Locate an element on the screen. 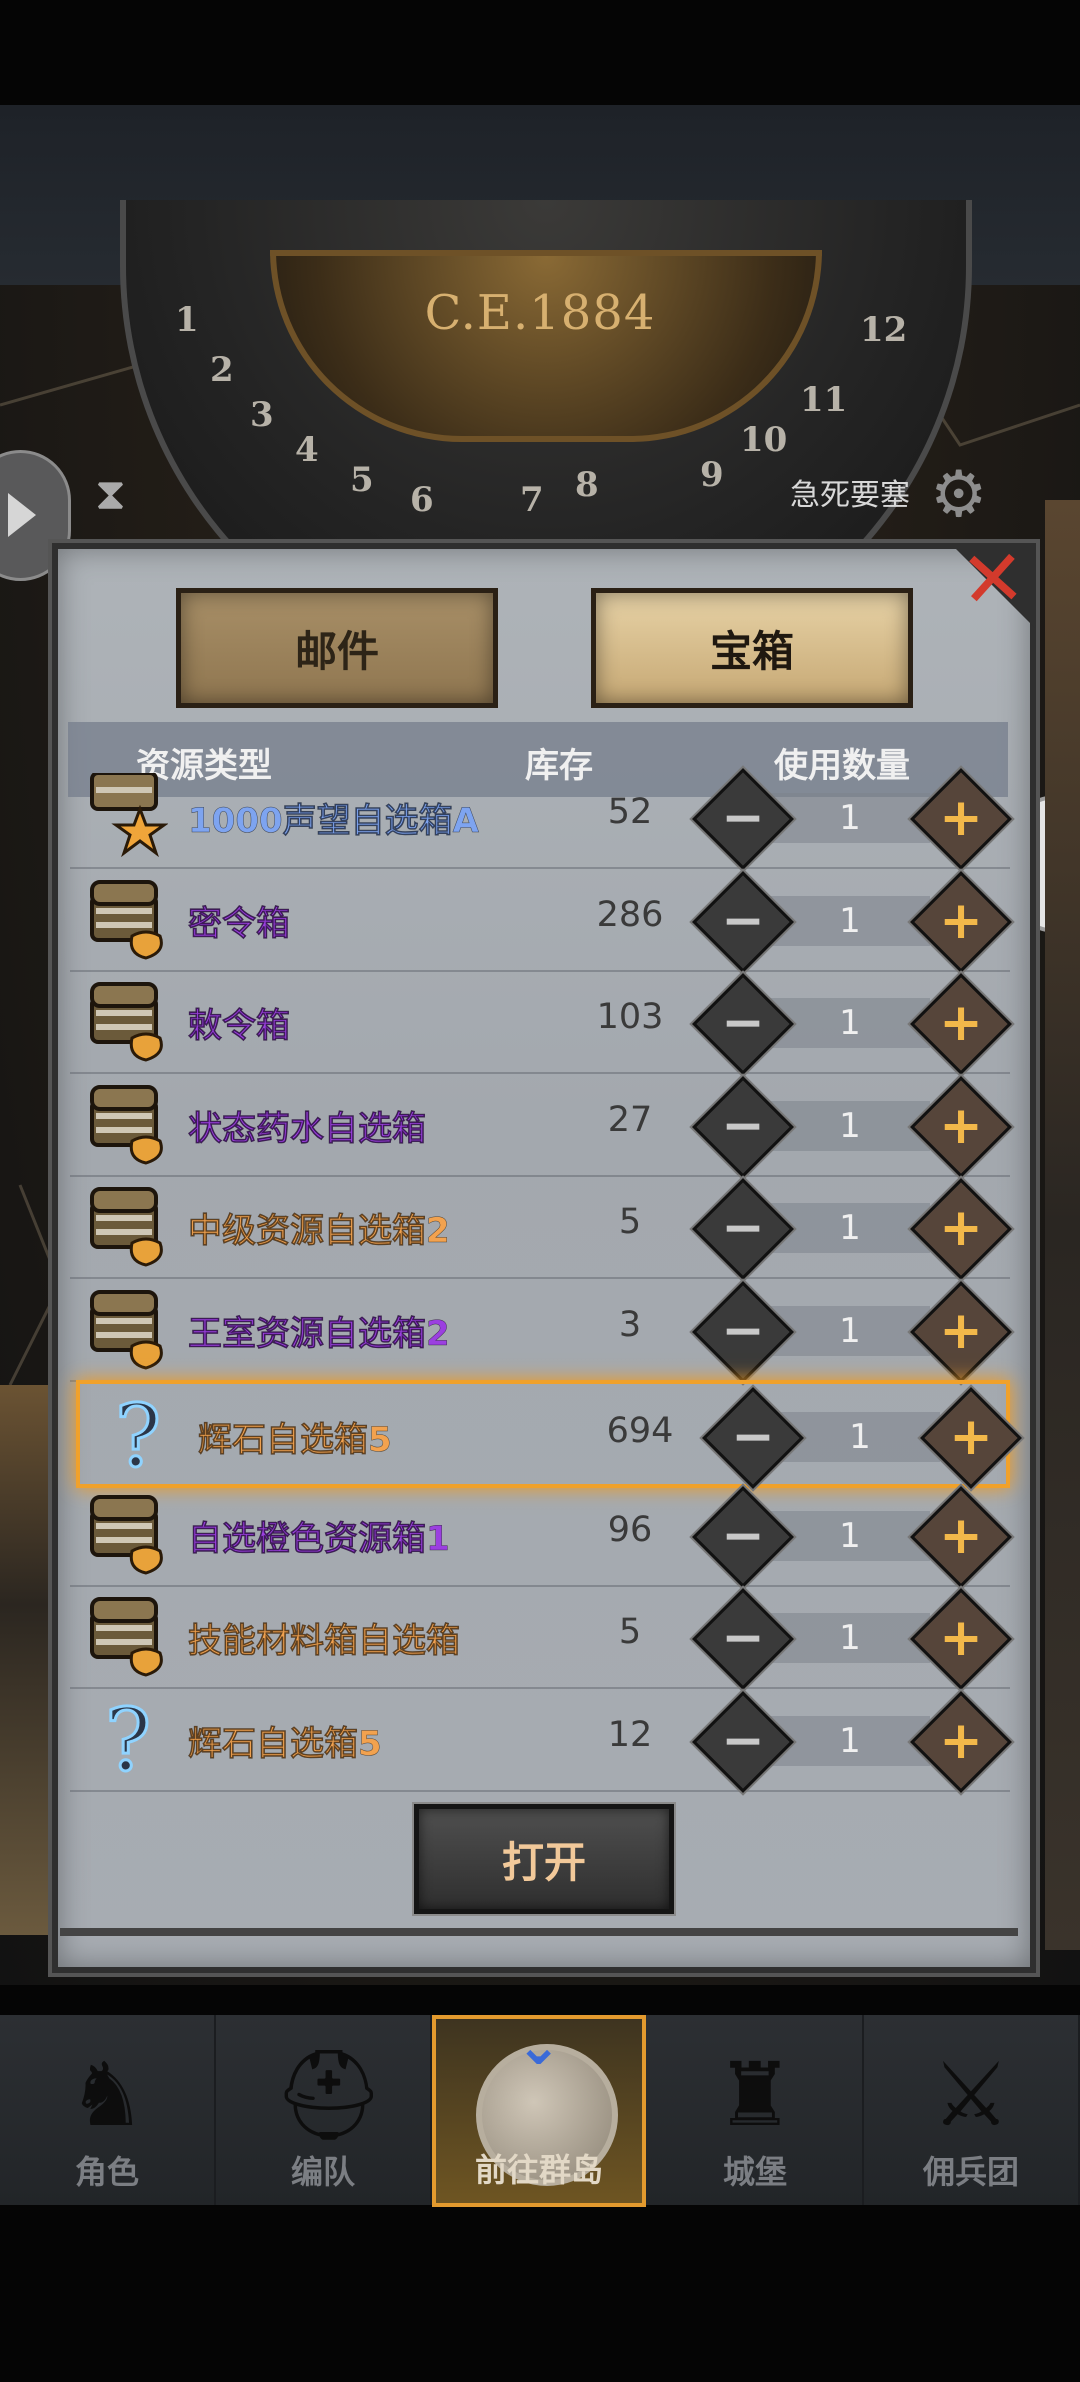  nav-item-3: ⌄ 前往群岛 is located at coordinates (539, 2111).